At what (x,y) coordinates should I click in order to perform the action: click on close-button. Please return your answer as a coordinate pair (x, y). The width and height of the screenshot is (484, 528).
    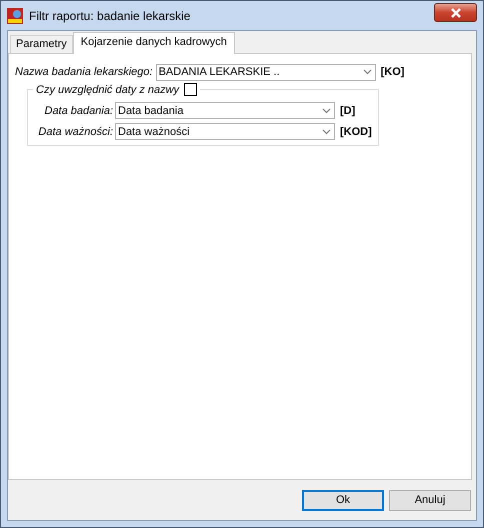
    Looking at the image, I should click on (455, 12).